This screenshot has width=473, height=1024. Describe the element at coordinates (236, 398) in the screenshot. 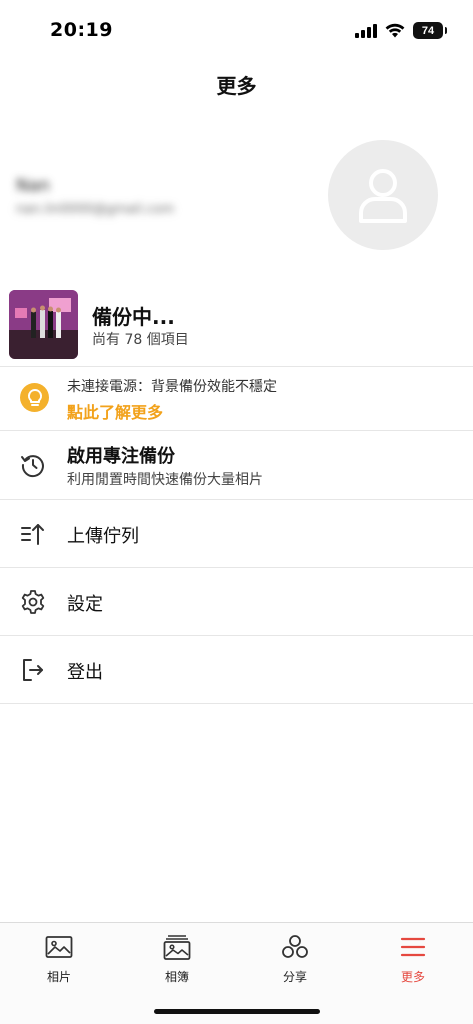

I see `power-notice: 未連接電源：背景備份效能不穩定 點此了解更多` at that location.